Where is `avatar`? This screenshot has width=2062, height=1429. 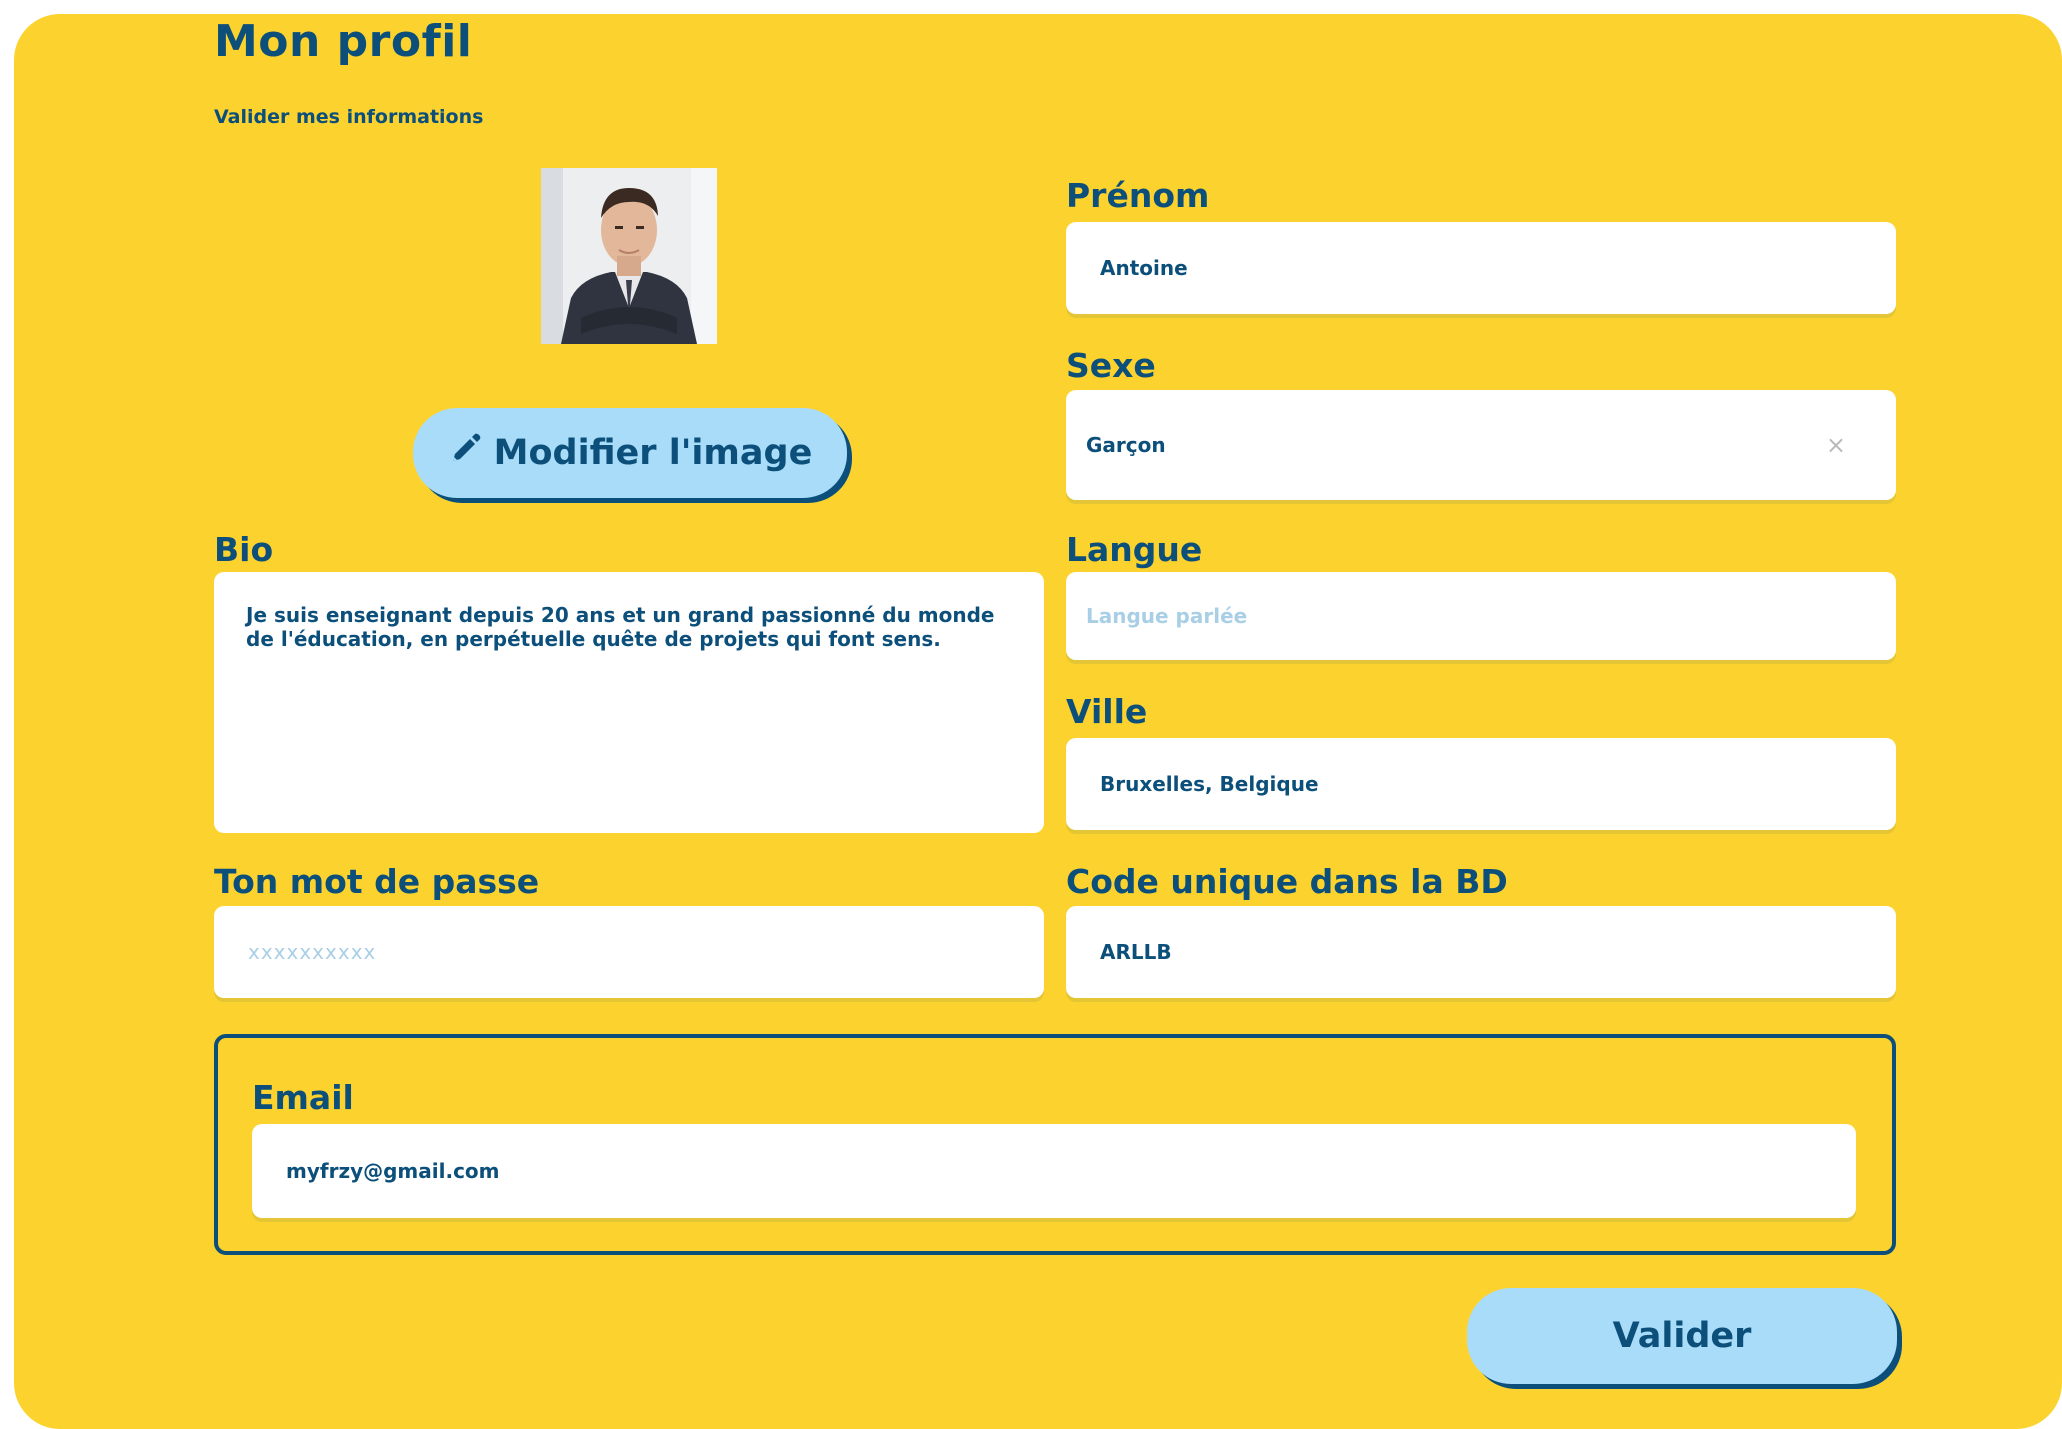 avatar is located at coordinates (629, 256).